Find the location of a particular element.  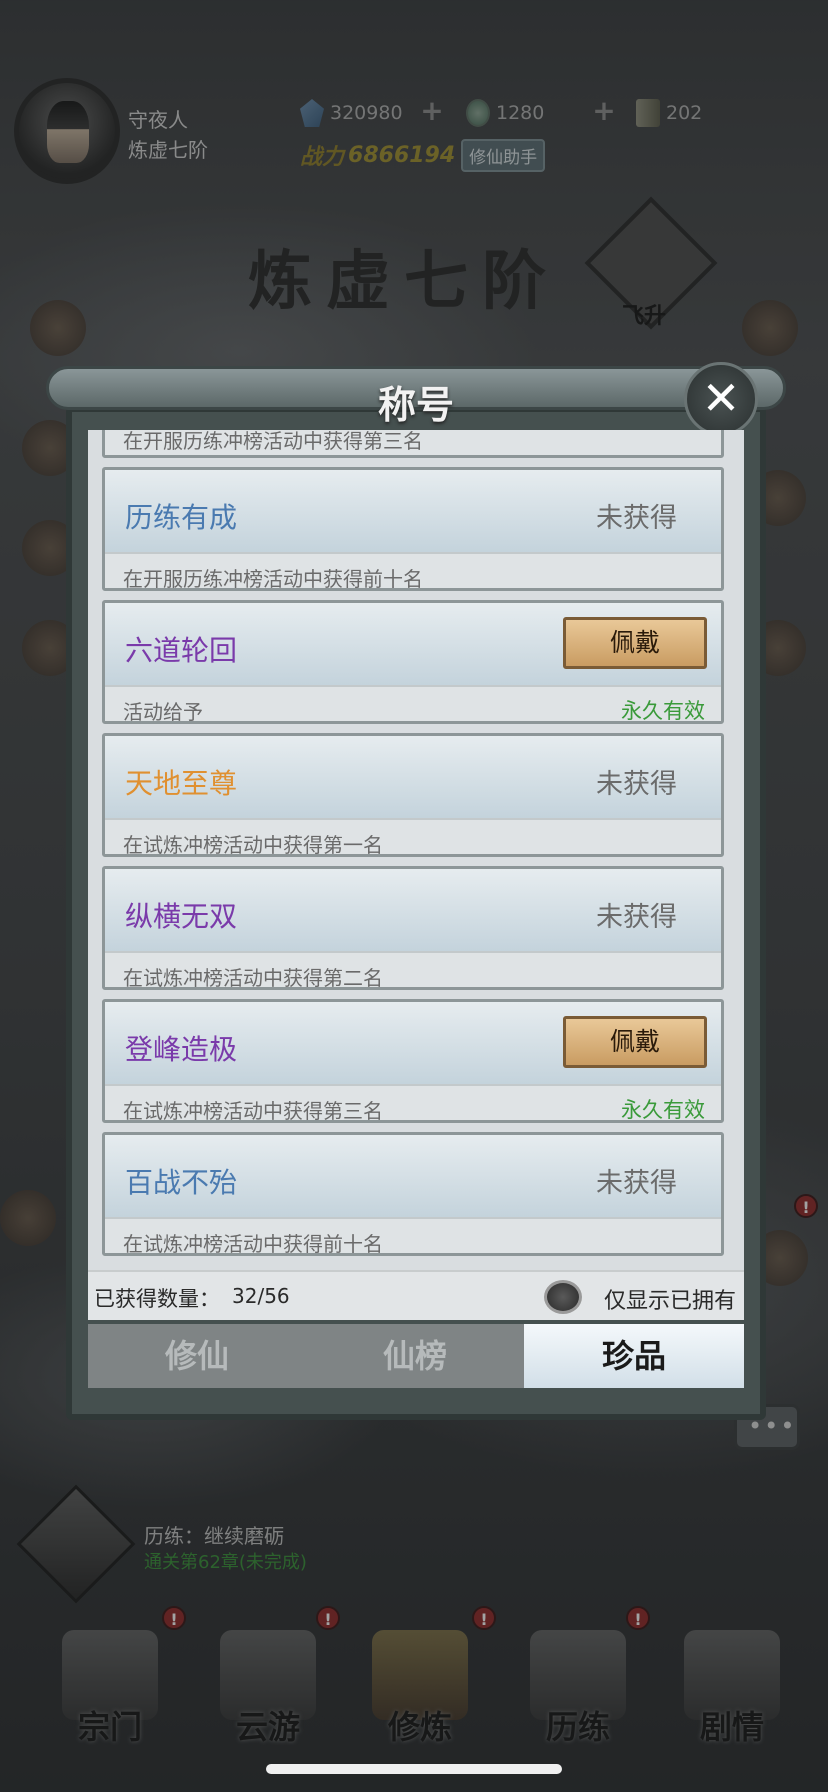

title-card: 天地至尊 未获得 在试炼冲榜活动中获得第一名 is located at coordinates (413, 795).